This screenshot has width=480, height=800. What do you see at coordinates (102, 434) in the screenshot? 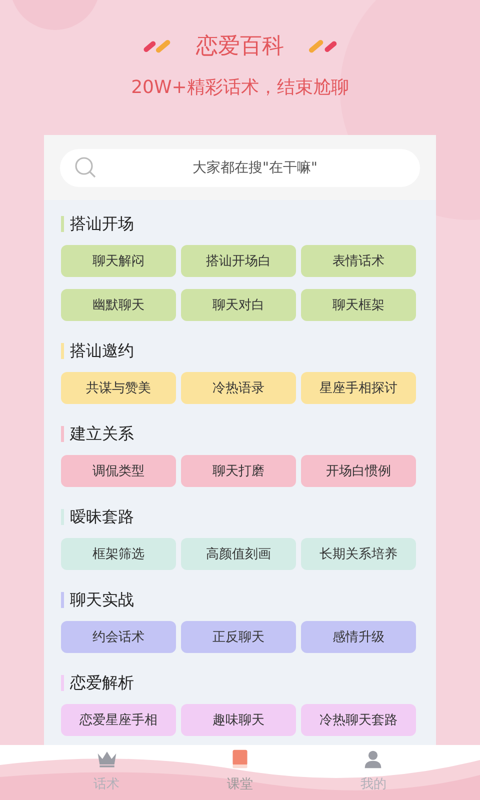
I see `section-title: 建立关系` at bounding box center [102, 434].